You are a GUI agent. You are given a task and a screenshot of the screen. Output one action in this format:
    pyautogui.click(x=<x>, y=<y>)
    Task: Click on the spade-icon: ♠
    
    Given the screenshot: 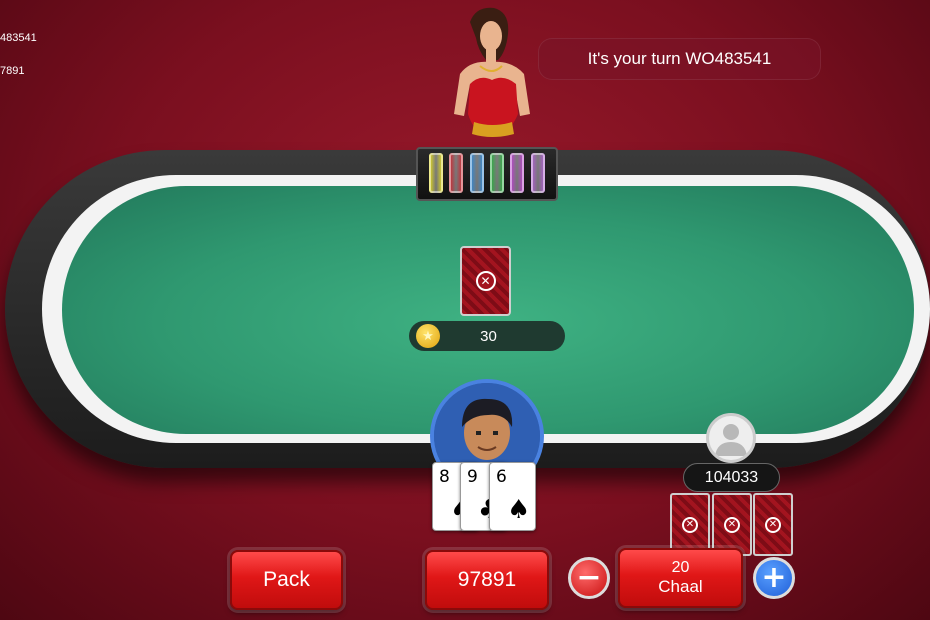 What is the action you would take?
    pyautogui.click(x=519, y=510)
    